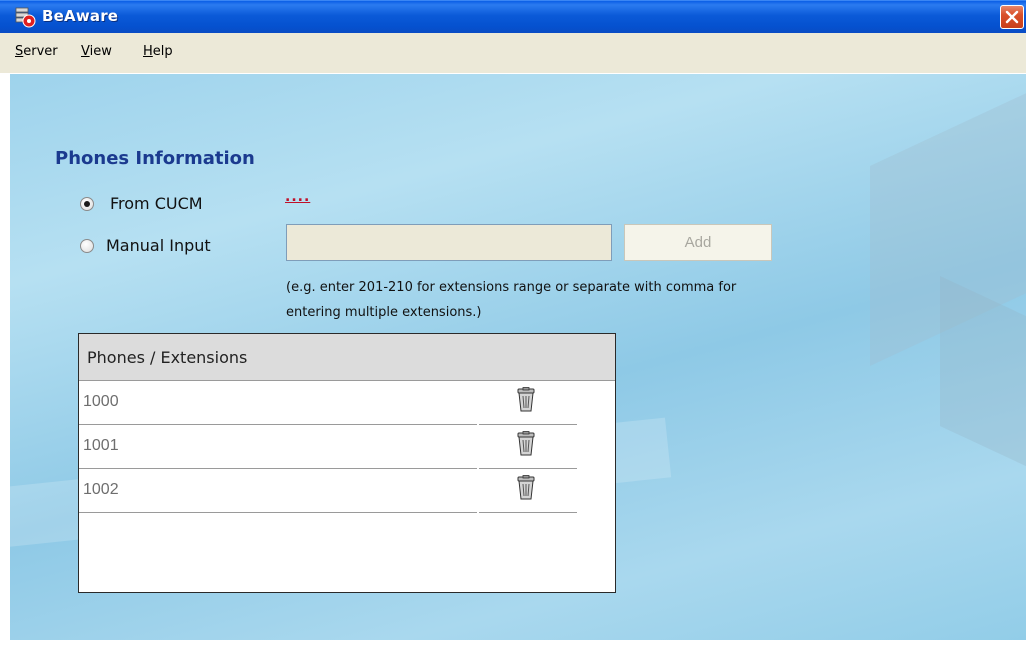 The height and width of the screenshot is (647, 1026). What do you see at coordinates (148, 51) in the screenshot?
I see `menu-help-accel: H` at bounding box center [148, 51].